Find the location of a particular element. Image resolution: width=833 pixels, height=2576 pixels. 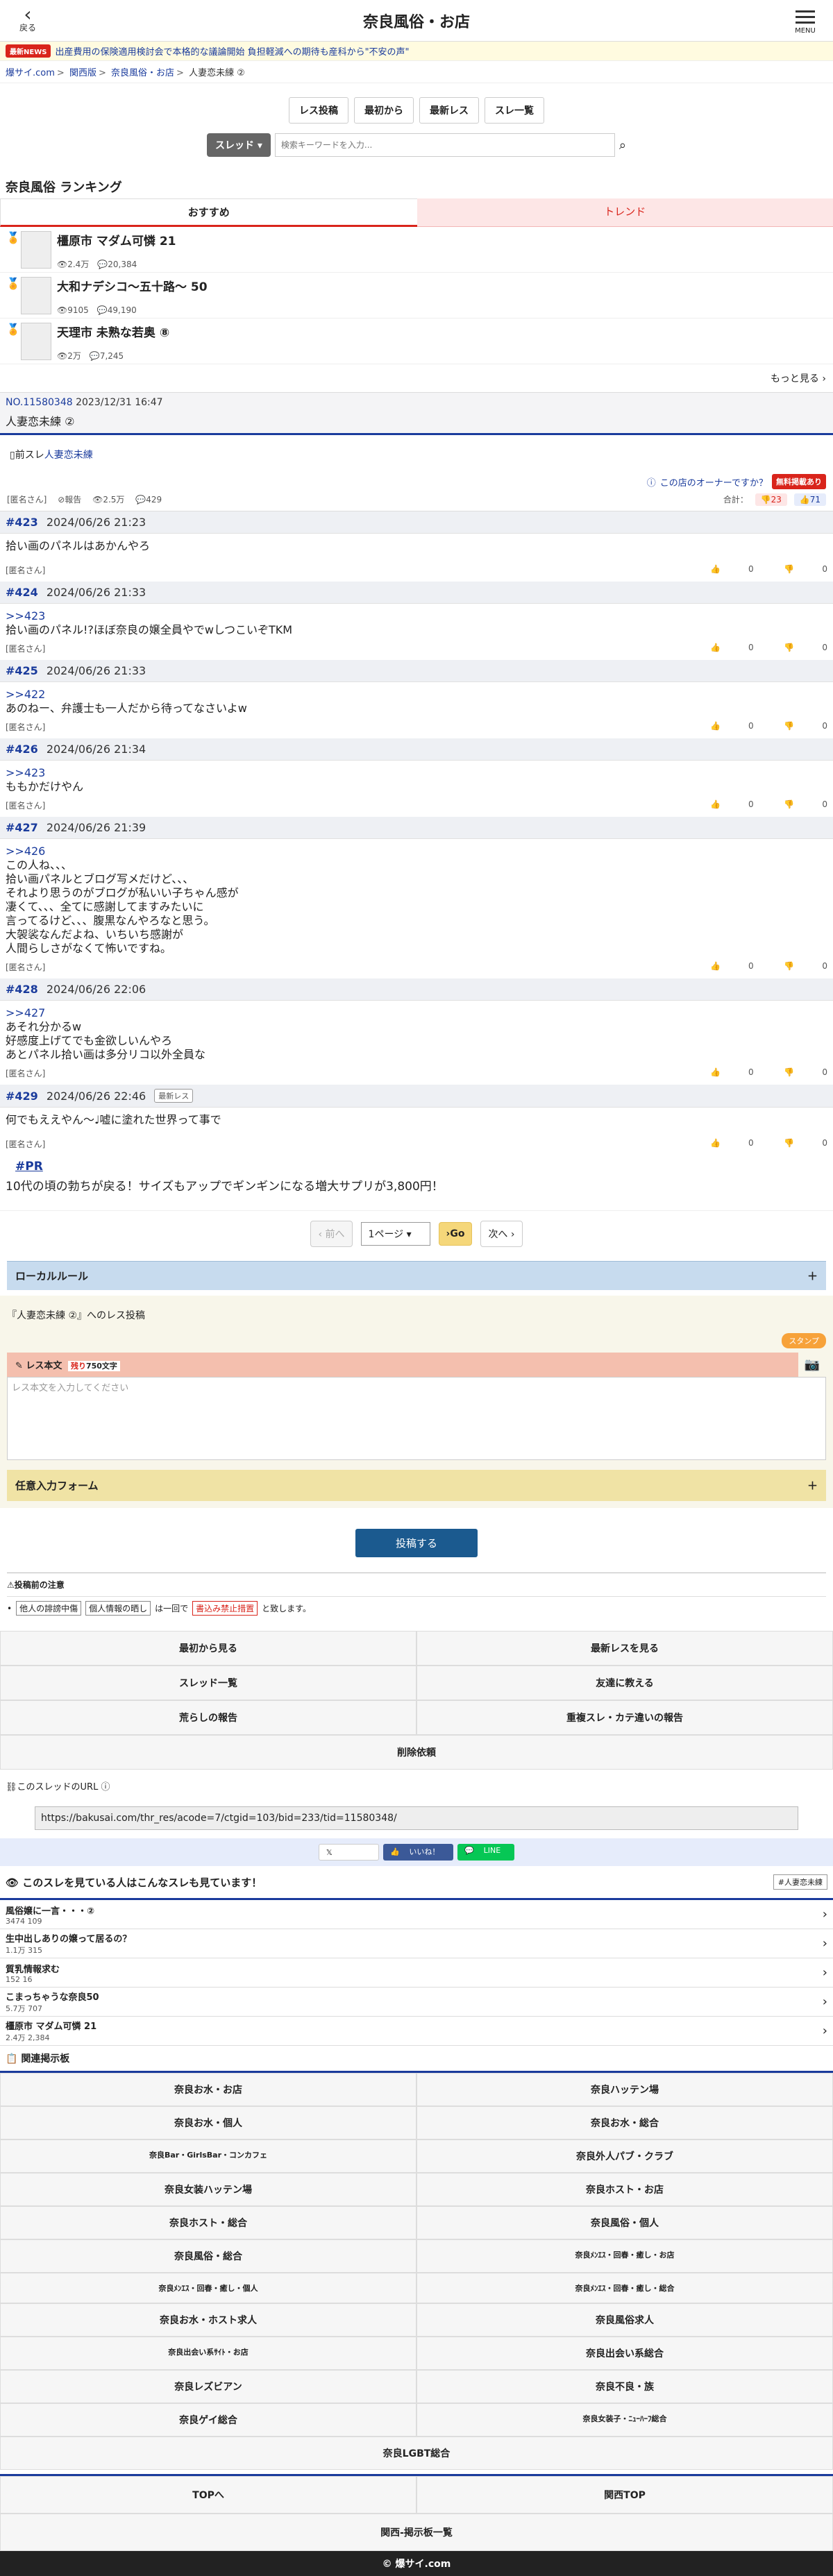

list-item: 橿原市 マダム可憐 21 2.4万 2,384 › is located at coordinates (416, 2031).